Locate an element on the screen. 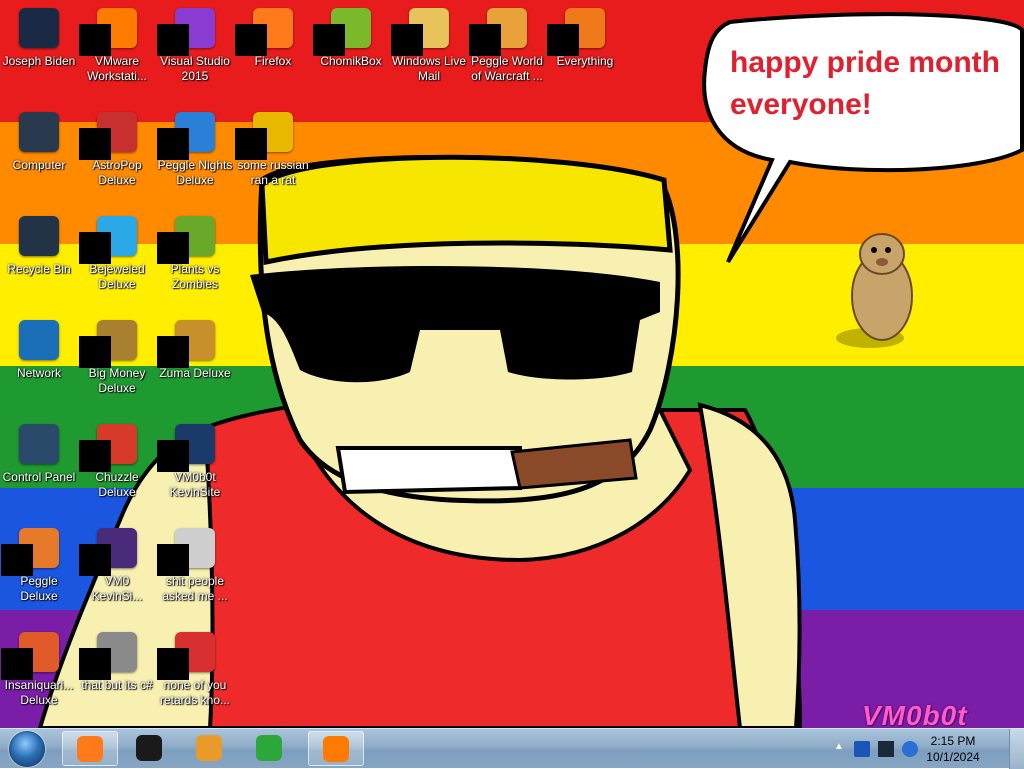 This screenshot has height=769, width=1024. recycle-bin-icon is located at coordinates (39, 236).